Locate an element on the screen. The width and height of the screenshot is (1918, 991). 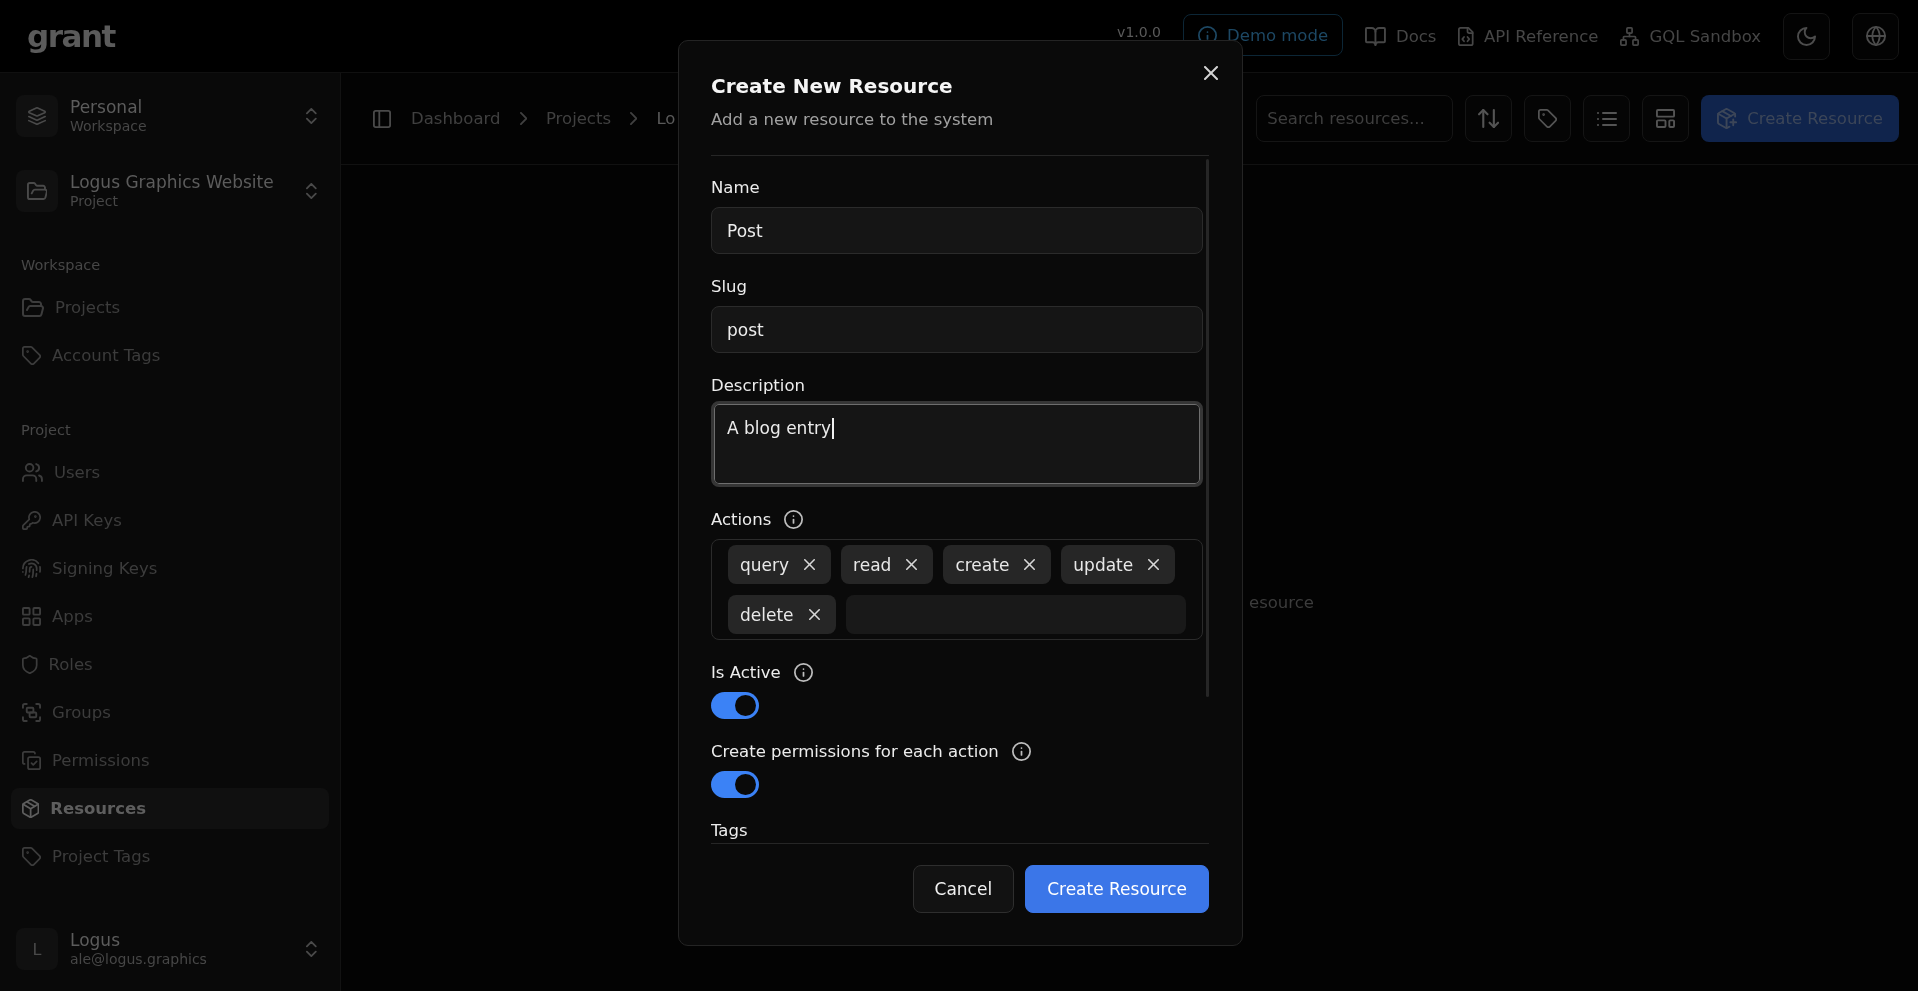
textarea-field: A blog entry is located at coordinates (957, 444).